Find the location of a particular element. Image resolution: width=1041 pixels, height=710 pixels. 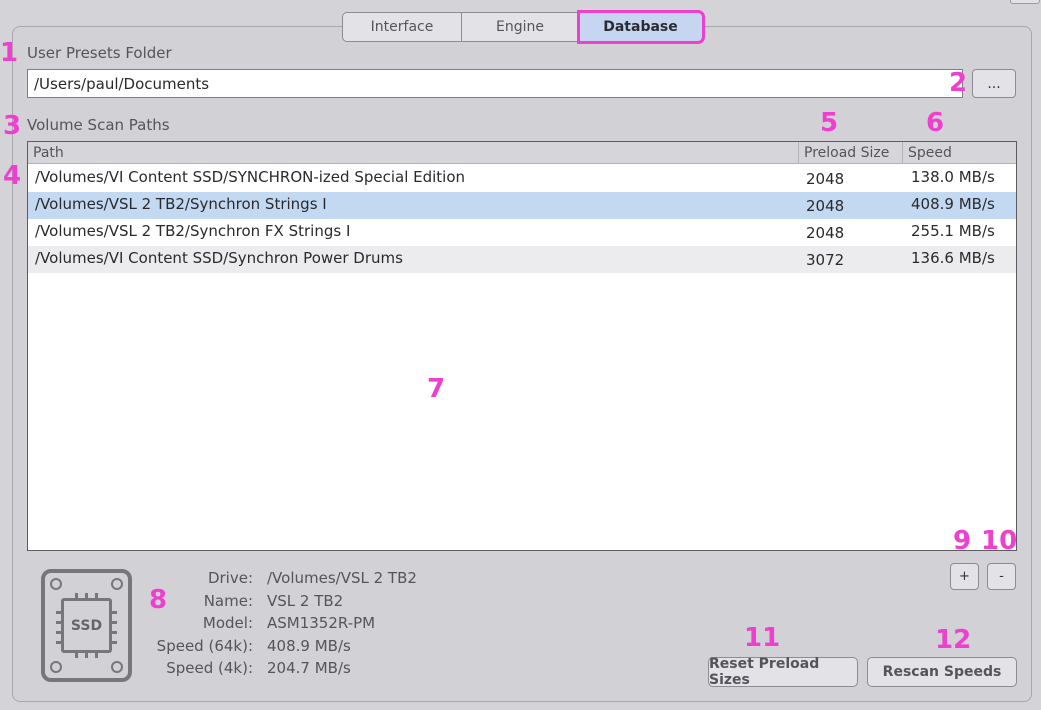

speed-64k-label: Speed (64k): is located at coordinates (204, 646).